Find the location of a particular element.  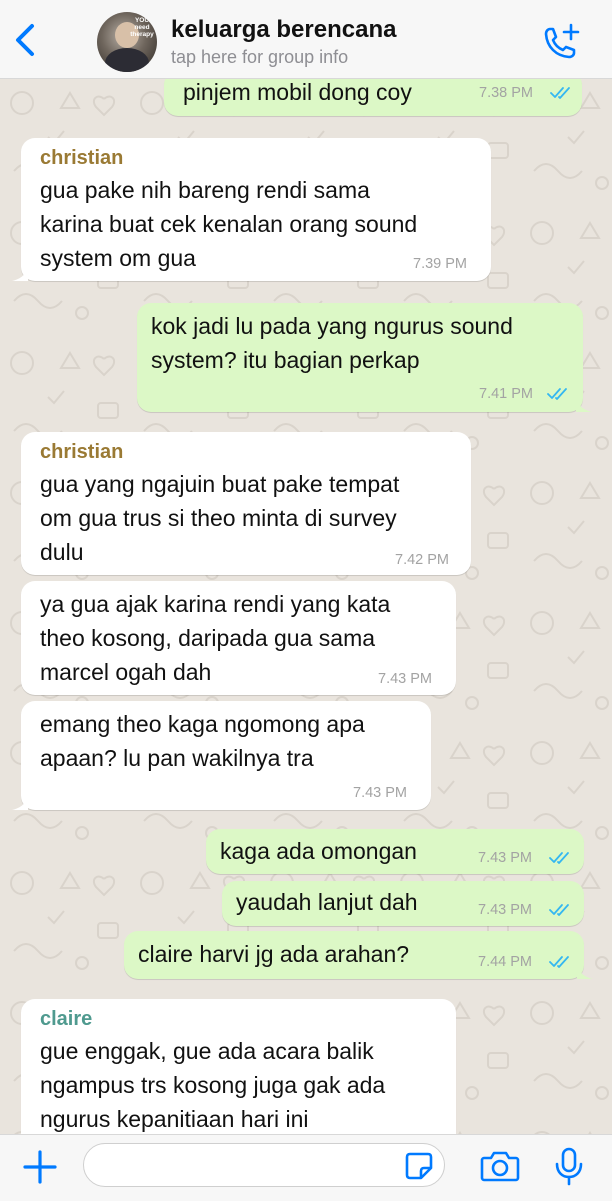

group-title: keluarga berencana is located at coordinates (283, 30).